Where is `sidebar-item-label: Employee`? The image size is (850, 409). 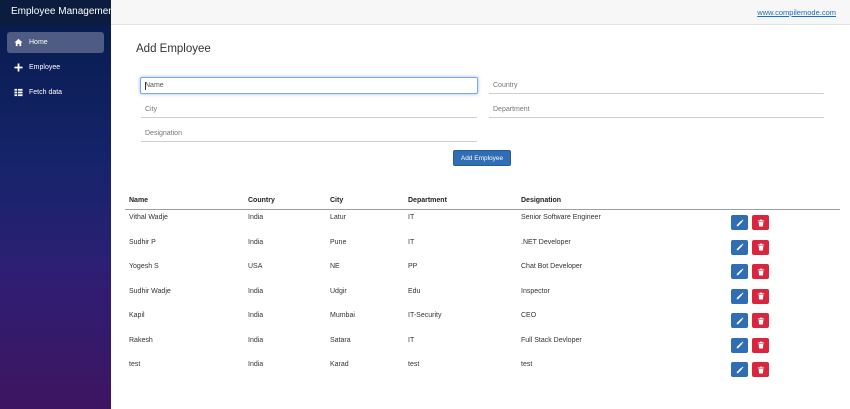 sidebar-item-label: Employee is located at coordinates (45, 67).